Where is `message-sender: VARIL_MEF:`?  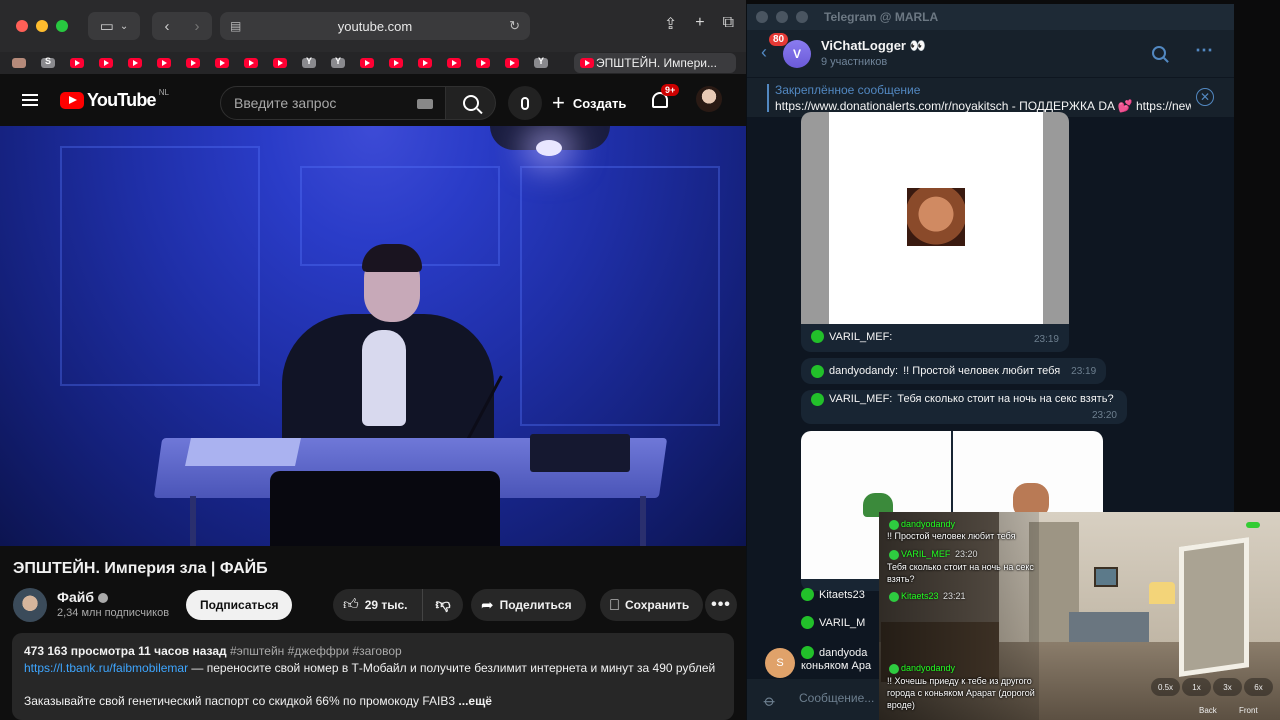
message-sender: VARIL_MEF: is located at coordinates (851, 336).